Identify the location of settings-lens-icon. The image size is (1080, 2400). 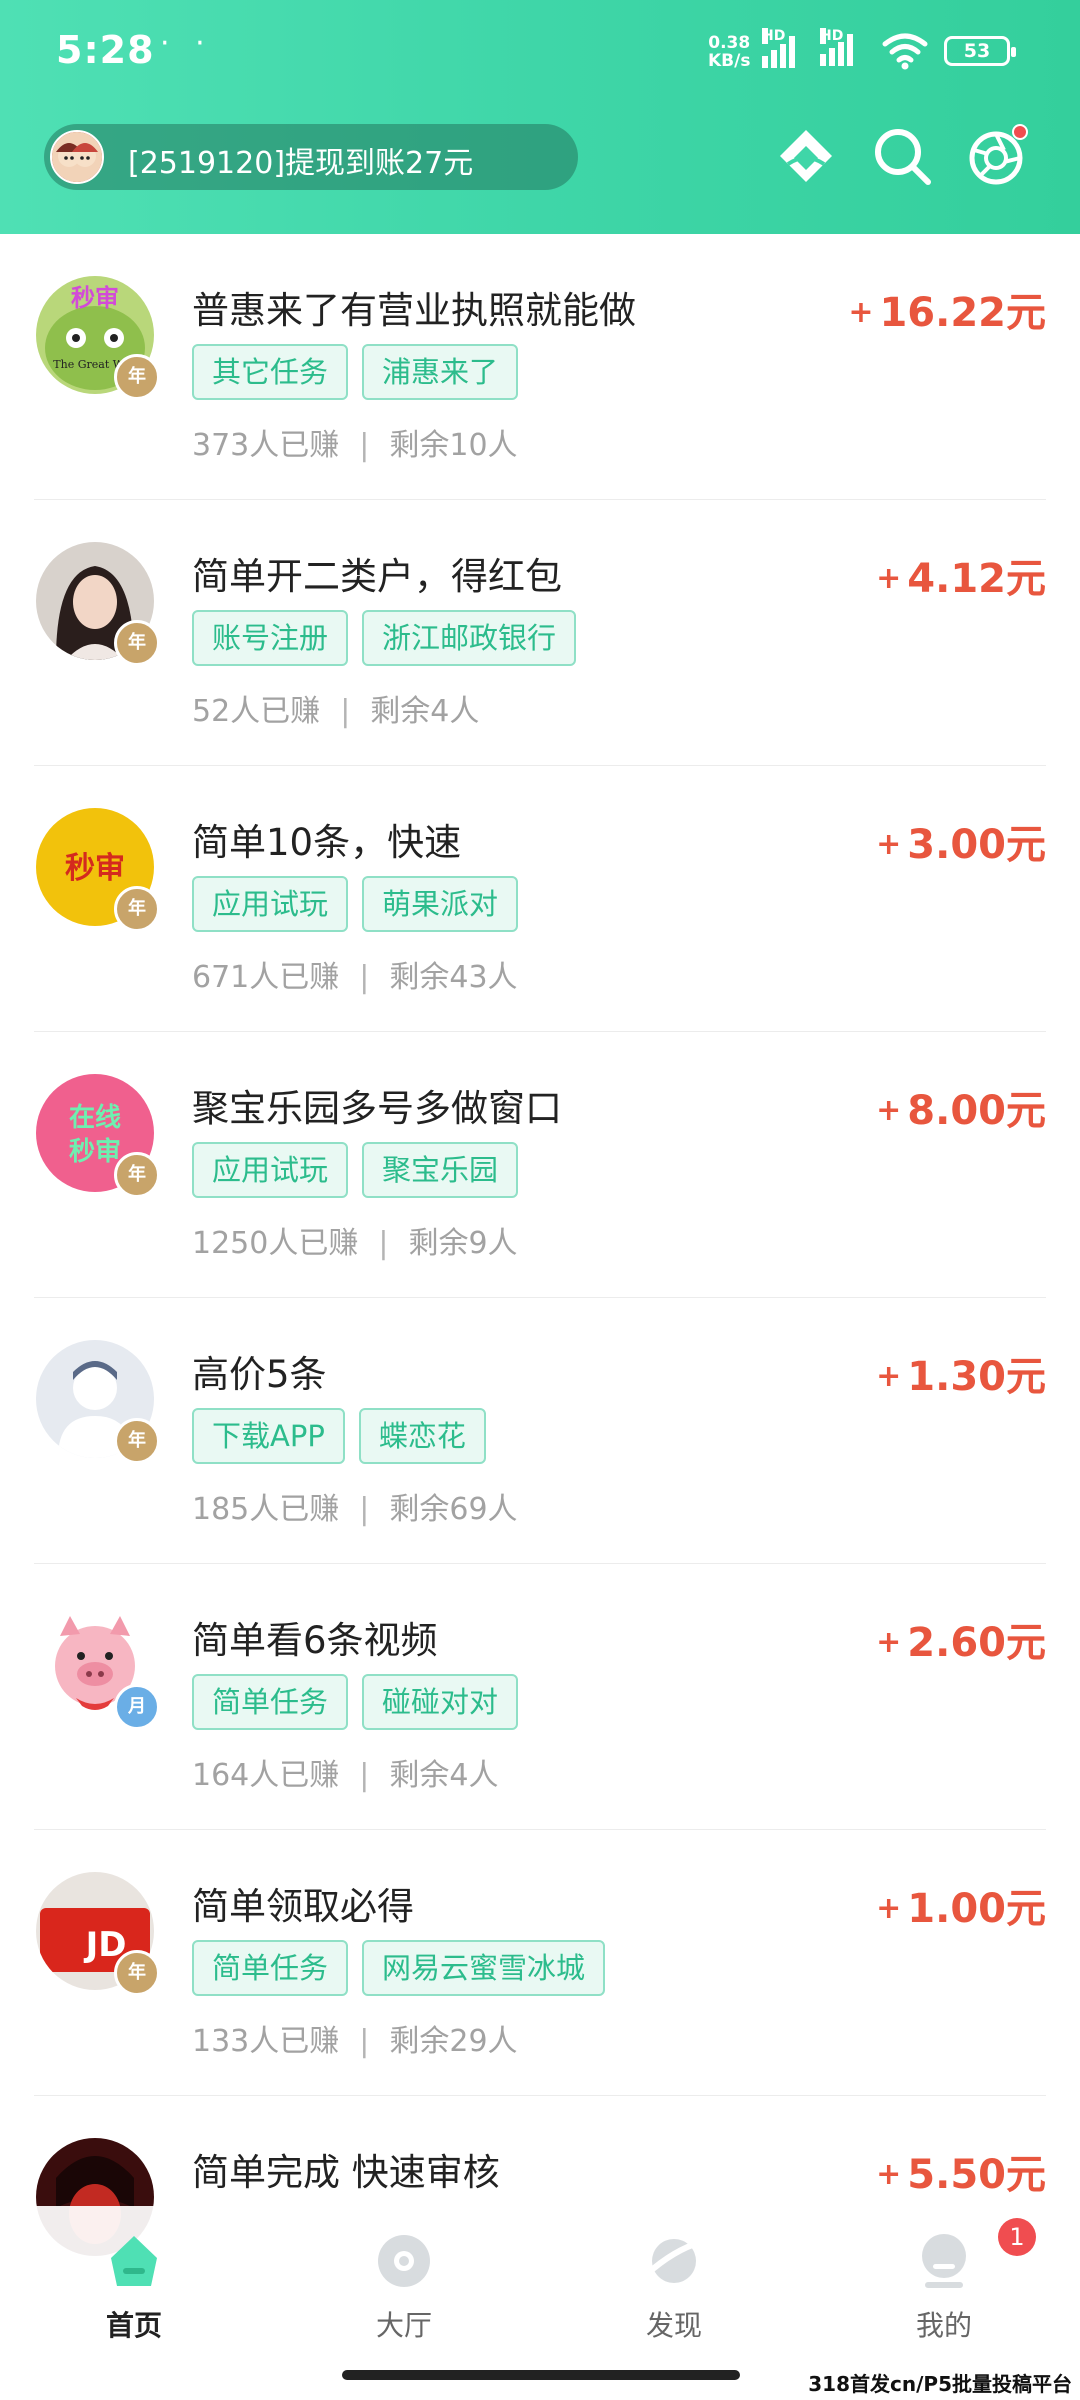
(996, 156).